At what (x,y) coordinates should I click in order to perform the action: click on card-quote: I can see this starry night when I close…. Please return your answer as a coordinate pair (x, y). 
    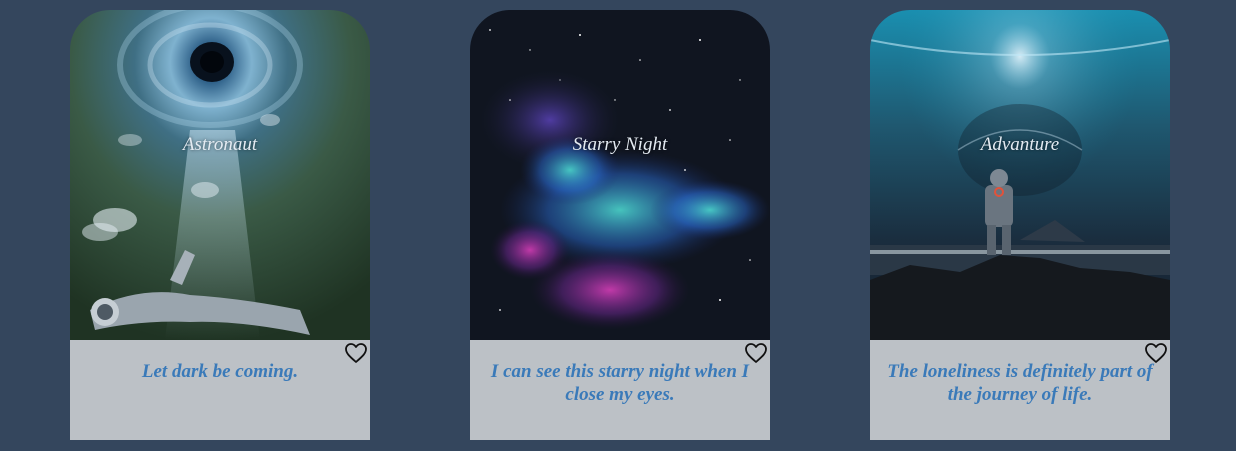
    Looking at the image, I should click on (620, 383).